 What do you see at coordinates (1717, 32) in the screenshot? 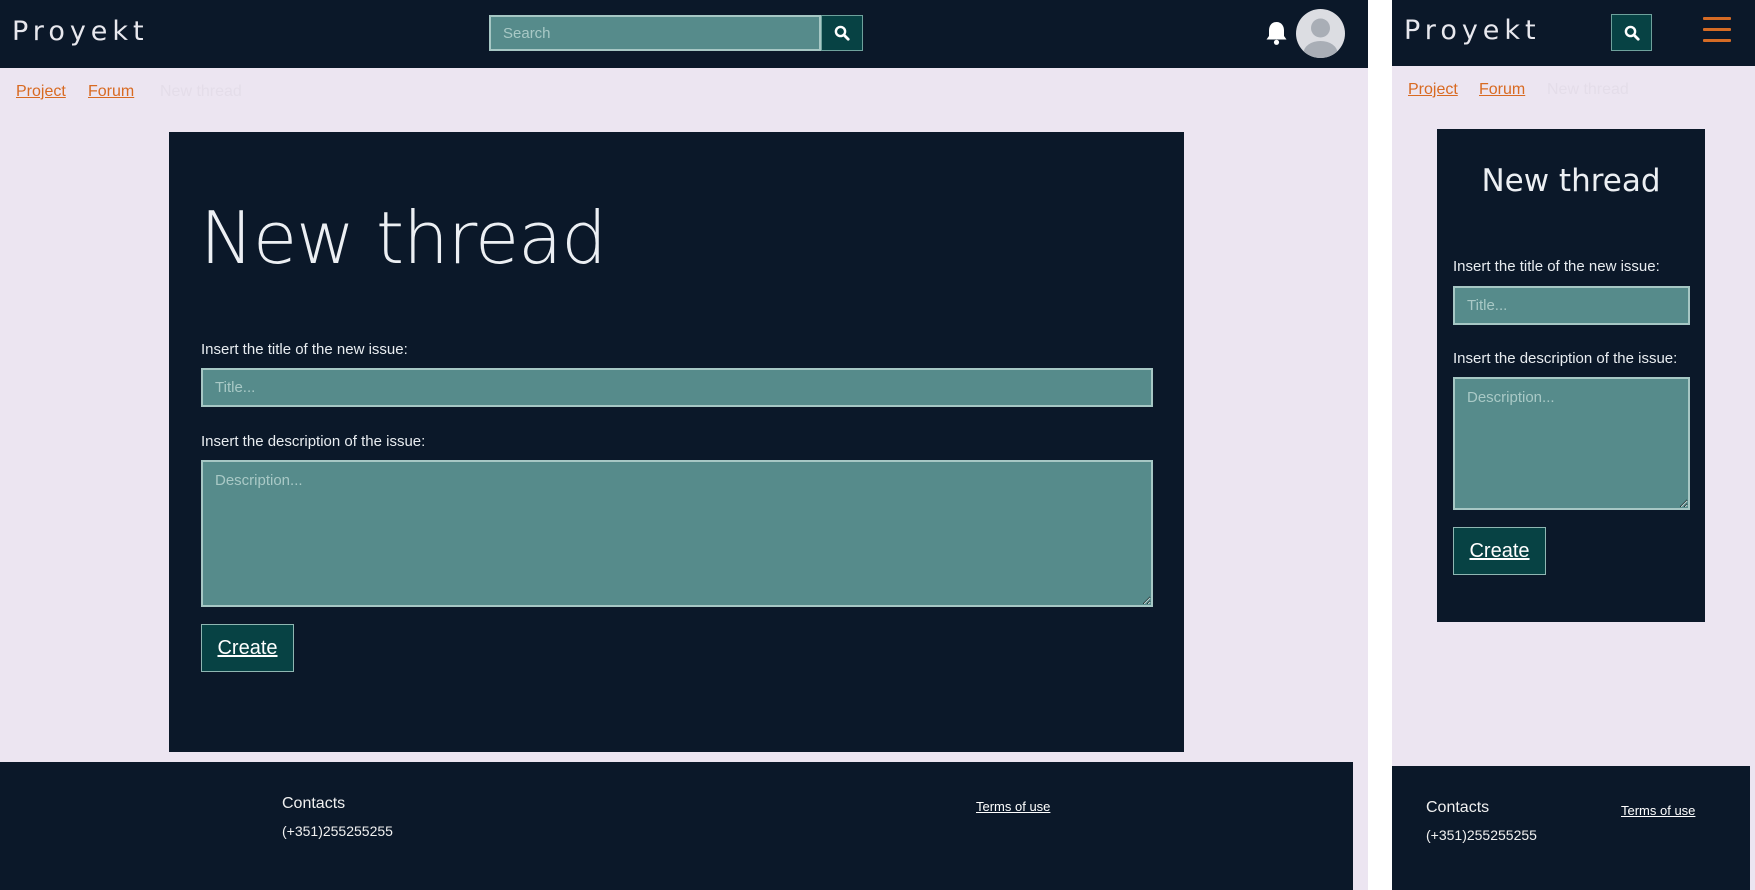
I see `hamburger-menu-icon` at bounding box center [1717, 32].